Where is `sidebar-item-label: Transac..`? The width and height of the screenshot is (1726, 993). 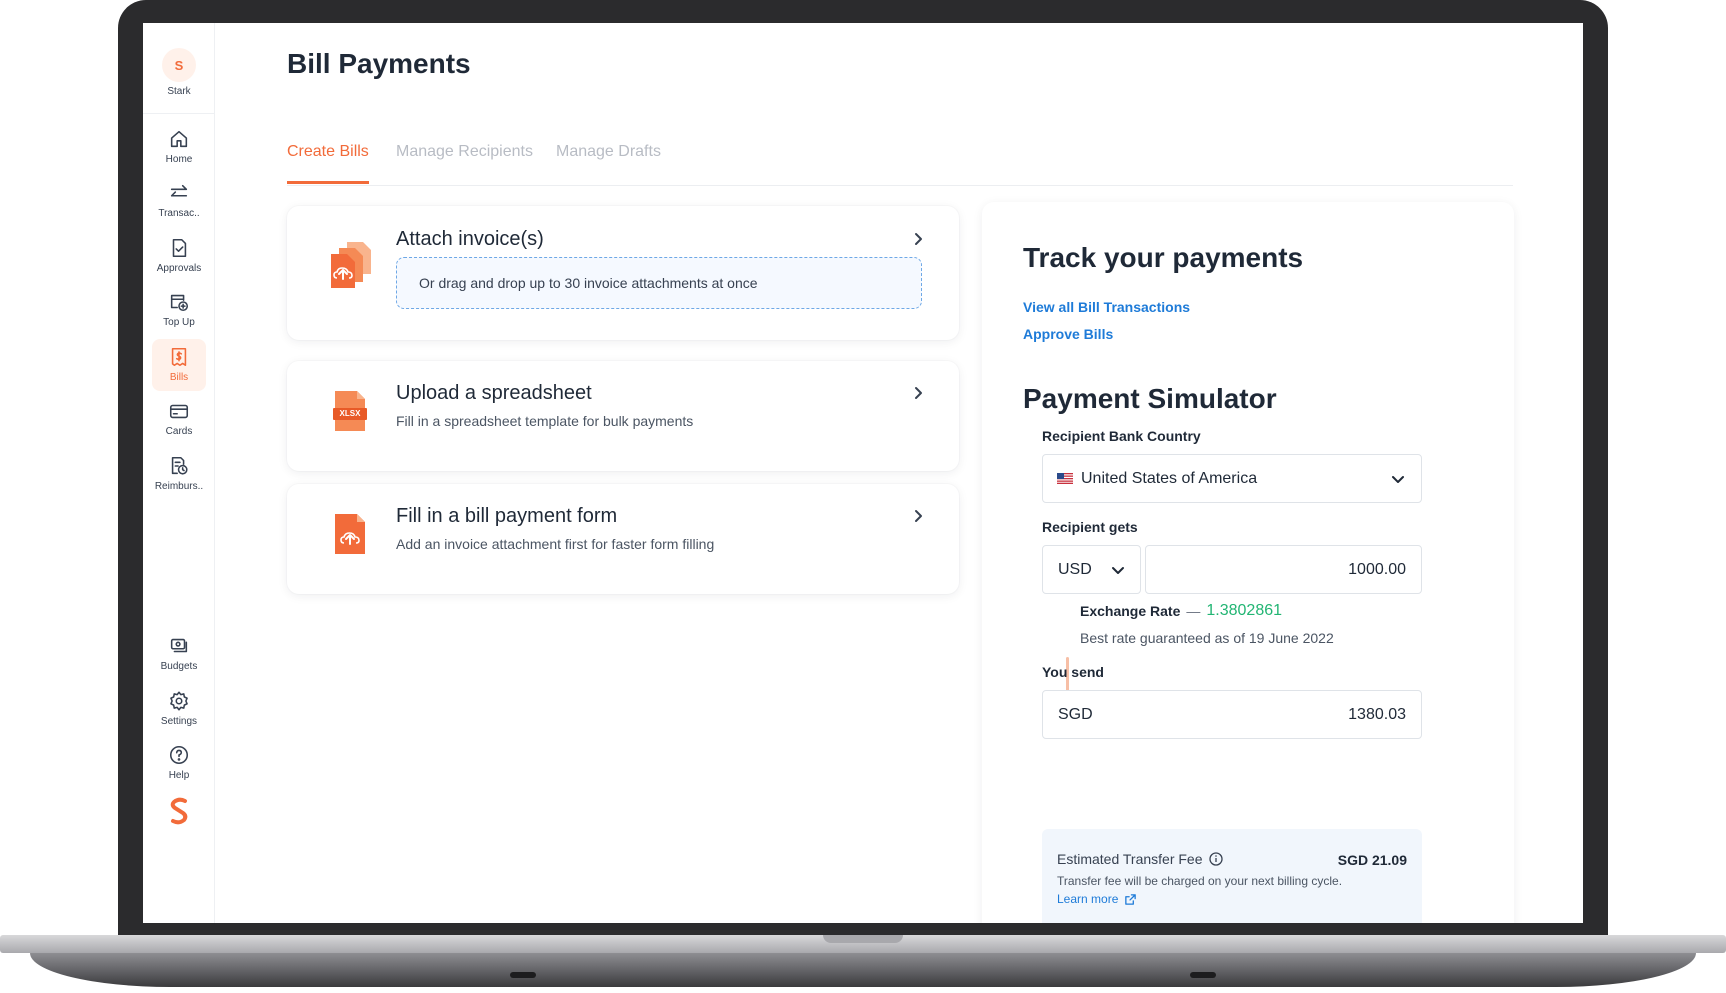 sidebar-item-label: Transac.. is located at coordinates (179, 213).